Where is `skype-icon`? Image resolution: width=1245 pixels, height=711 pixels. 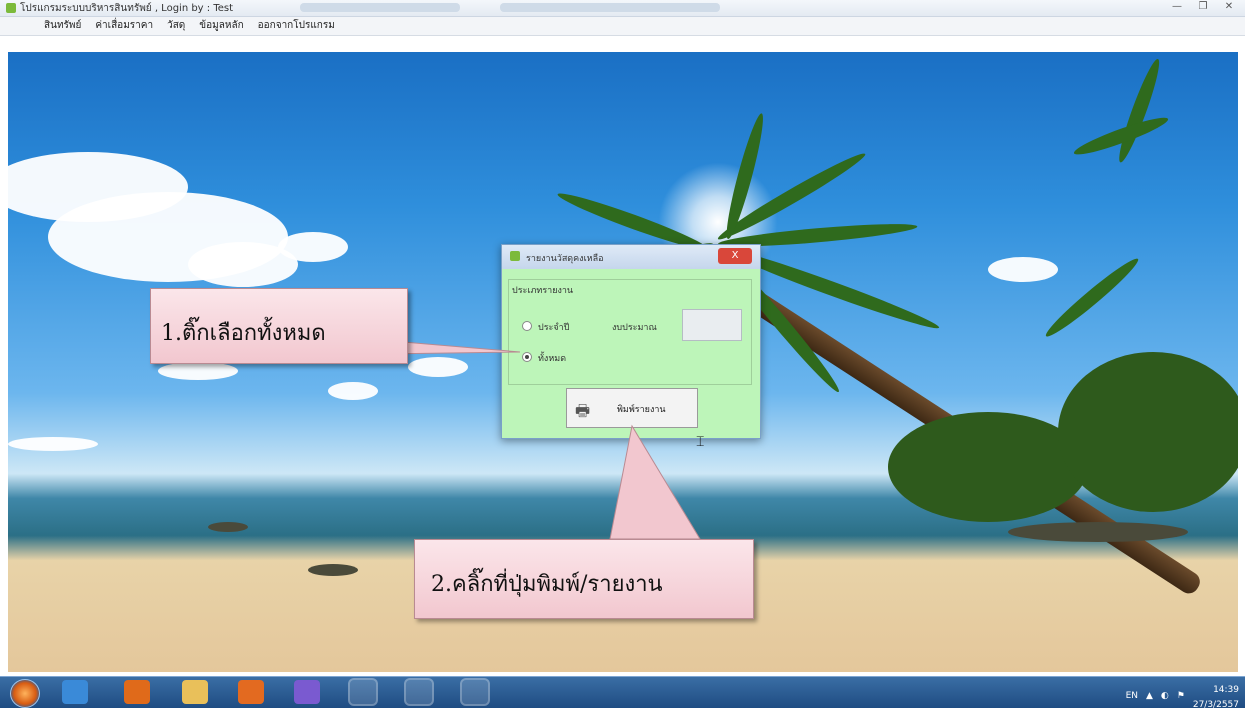
skype-icon is located at coordinates (363, 692).